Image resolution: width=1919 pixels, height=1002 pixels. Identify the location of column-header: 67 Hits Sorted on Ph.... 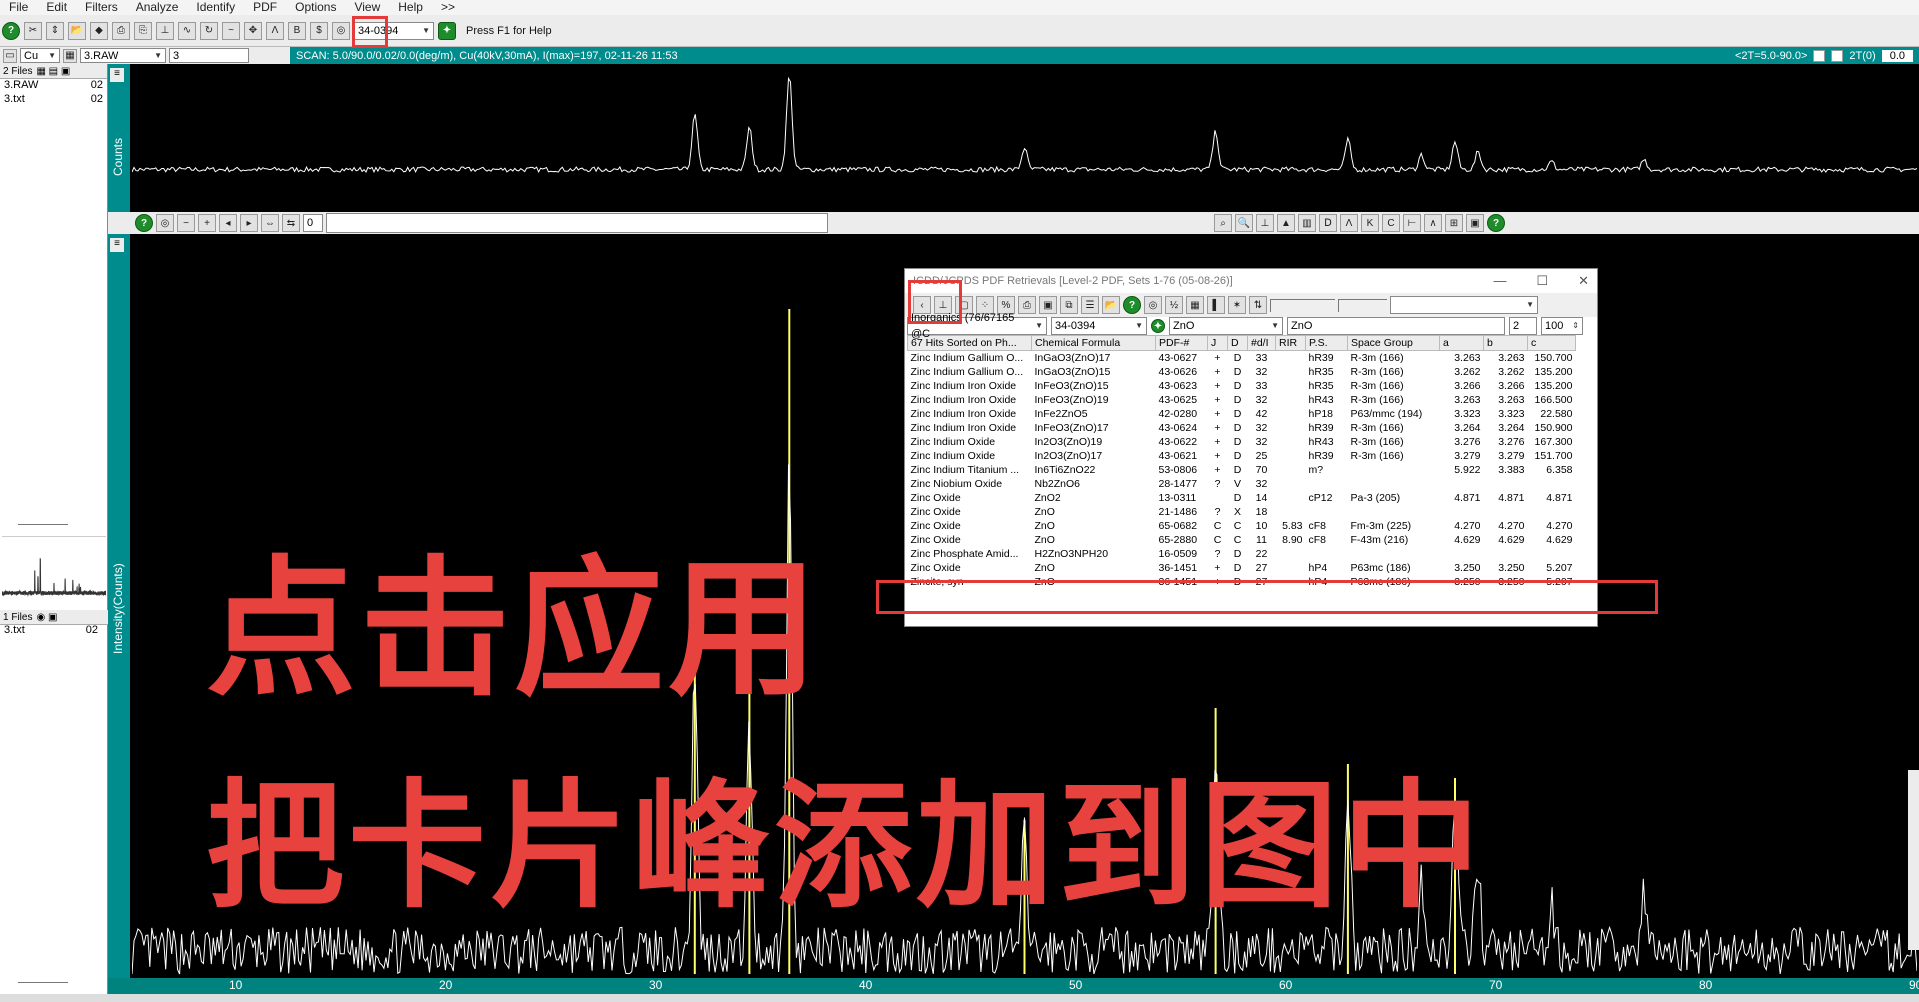
(969, 343).